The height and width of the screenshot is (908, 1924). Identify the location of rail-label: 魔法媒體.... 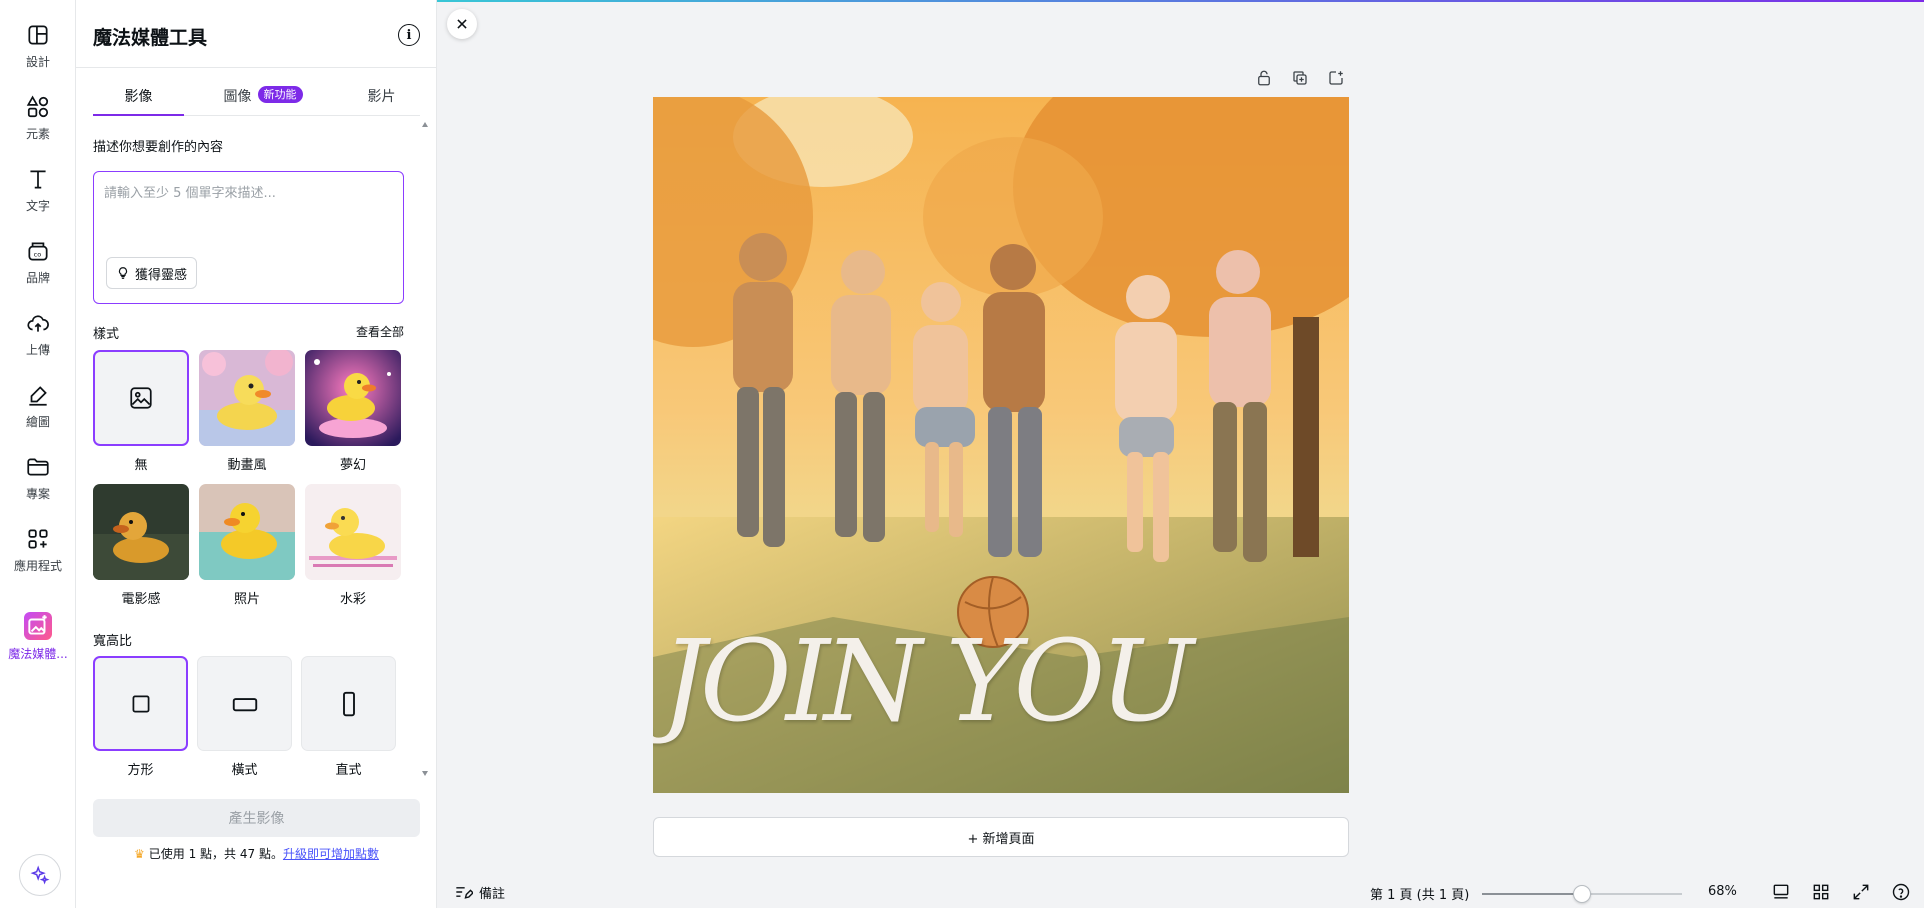
(38, 654).